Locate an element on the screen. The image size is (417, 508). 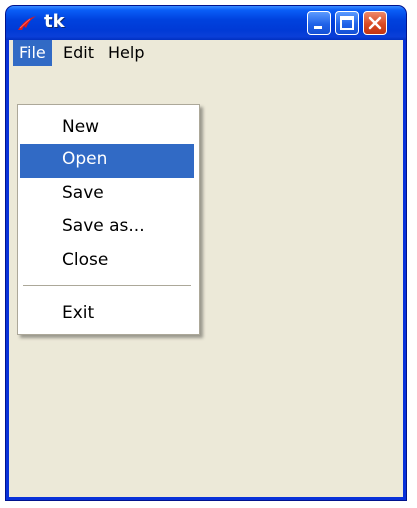
menu-item-close: Close is located at coordinates (107, 262).